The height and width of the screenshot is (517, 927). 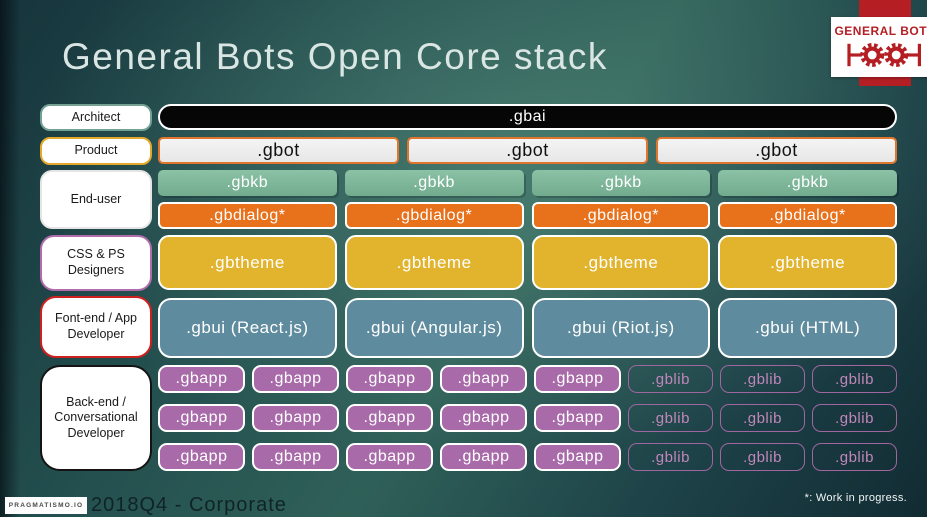 I want to click on gbai-box: .gbai, so click(x=527, y=117).